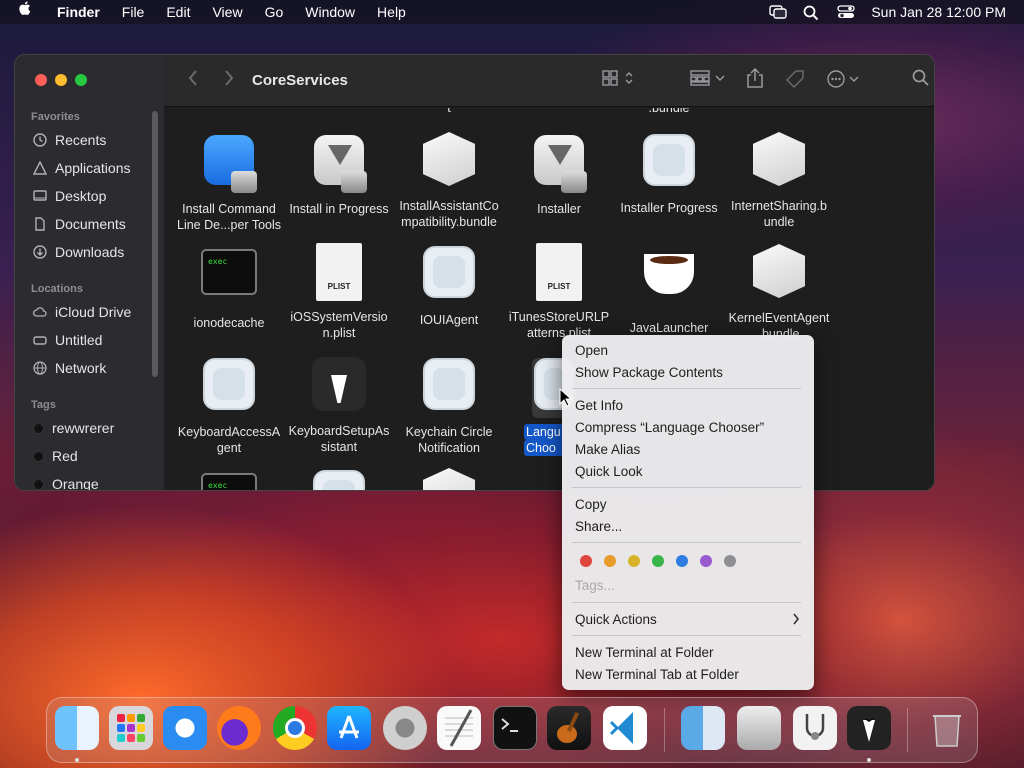 Image resolution: width=1024 pixels, height=768 pixels. I want to click on group-by-icon, so click(709, 80).